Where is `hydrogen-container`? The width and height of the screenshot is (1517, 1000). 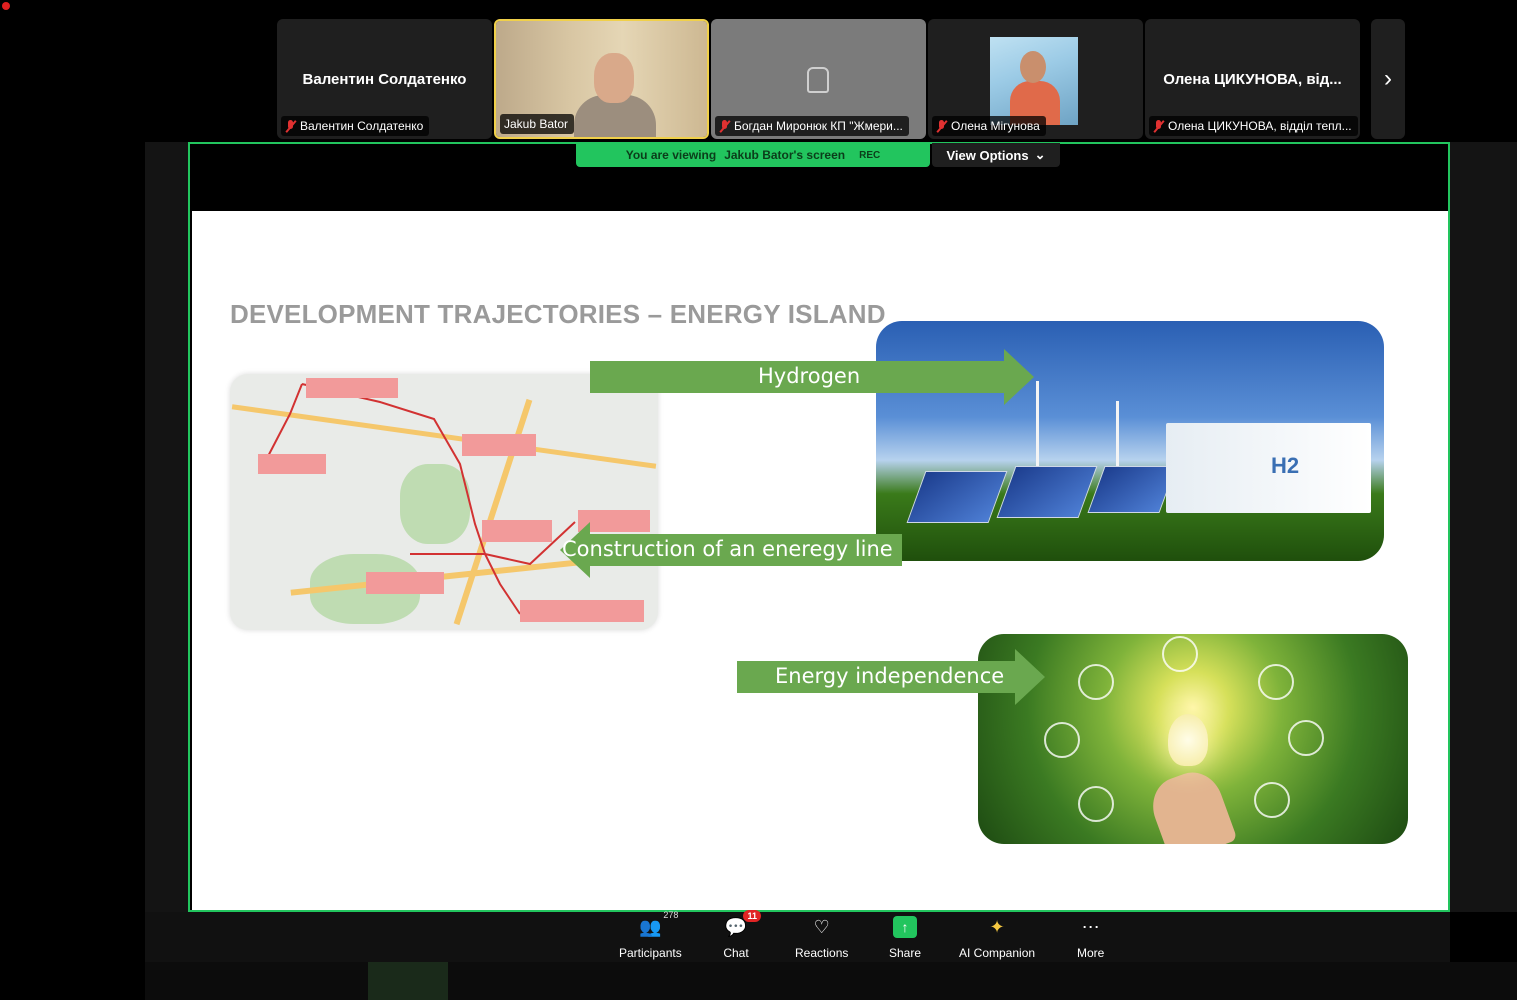
hydrogen-container is located at coordinates (1268, 468).